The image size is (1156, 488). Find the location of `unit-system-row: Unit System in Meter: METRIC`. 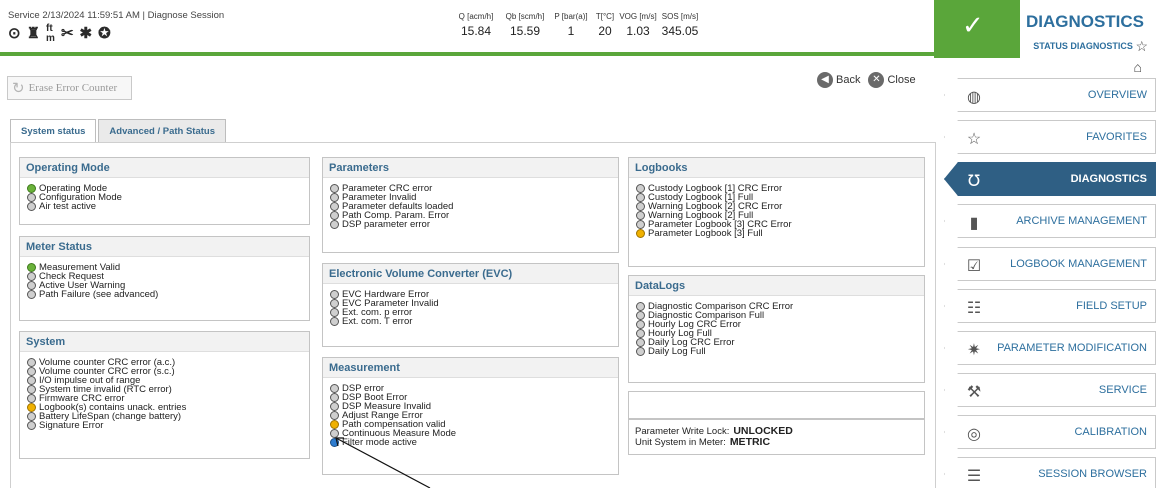

unit-system-row: Unit System in Meter: METRIC is located at coordinates (703, 442).